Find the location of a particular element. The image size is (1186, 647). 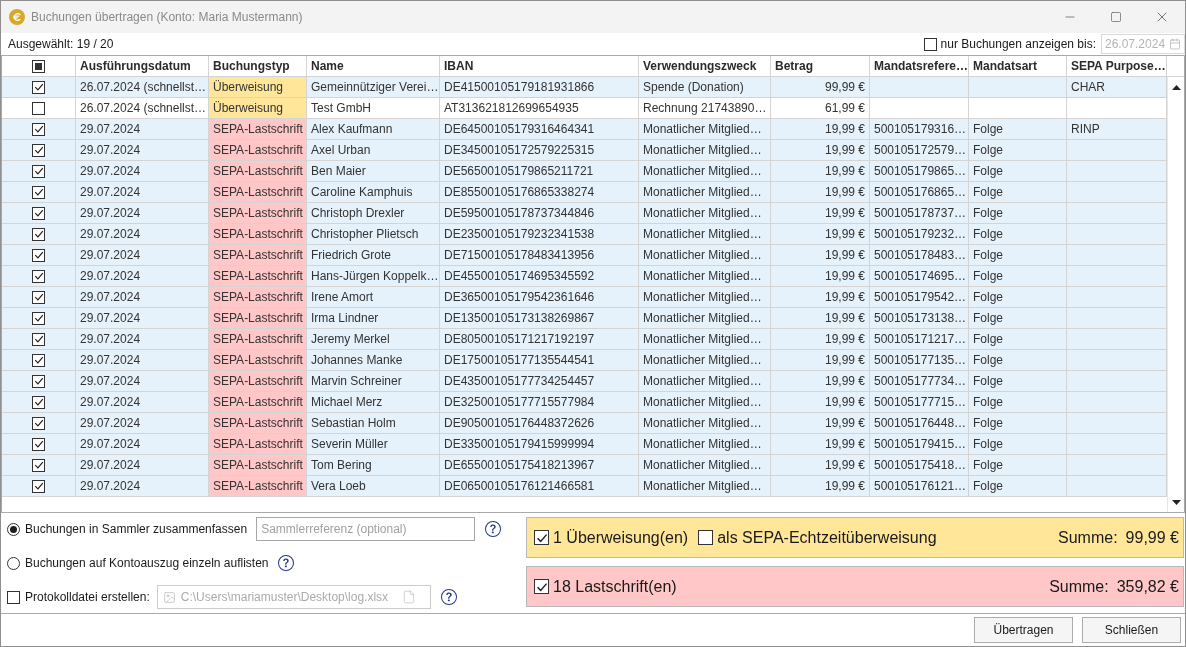

dialog-button: Schließen is located at coordinates (1131, 630).